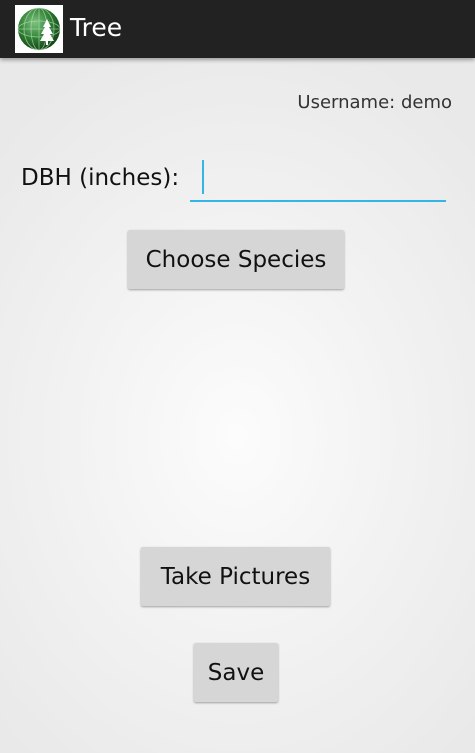  I want to click on save-button: Save, so click(236, 672).